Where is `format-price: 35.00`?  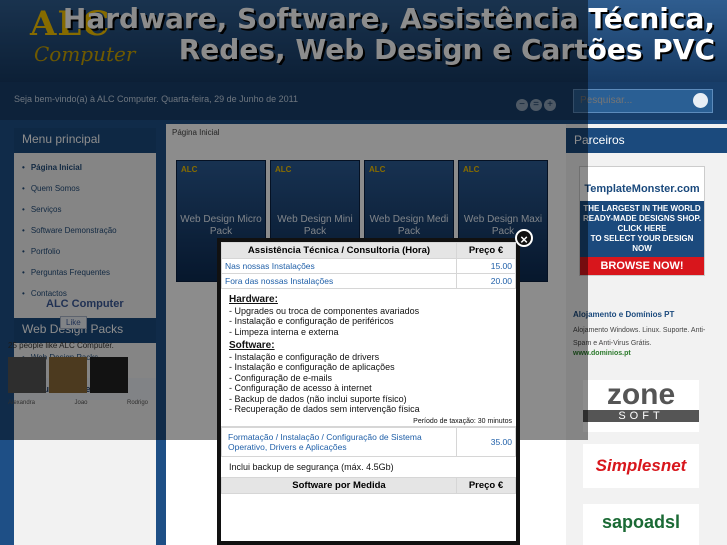 format-price: 35.00 is located at coordinates (486, 441).